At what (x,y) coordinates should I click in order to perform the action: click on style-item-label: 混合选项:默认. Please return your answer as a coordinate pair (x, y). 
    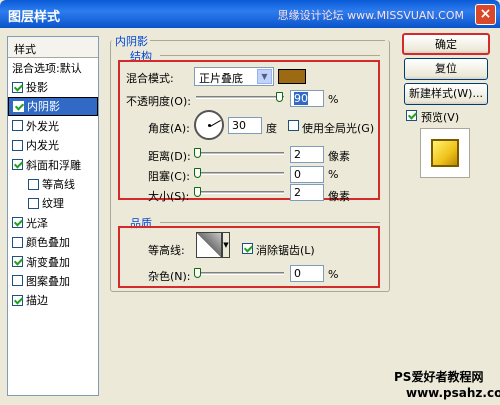
    Looking at the image, I should click on (47, 68).